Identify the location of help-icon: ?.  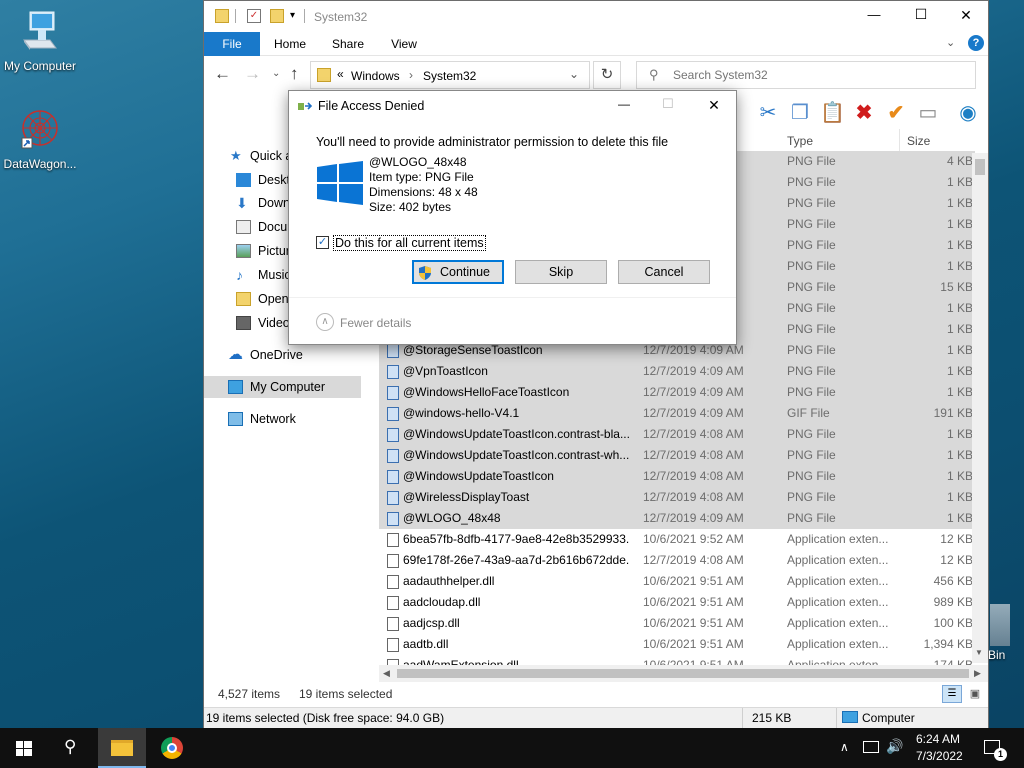
(976, 43).